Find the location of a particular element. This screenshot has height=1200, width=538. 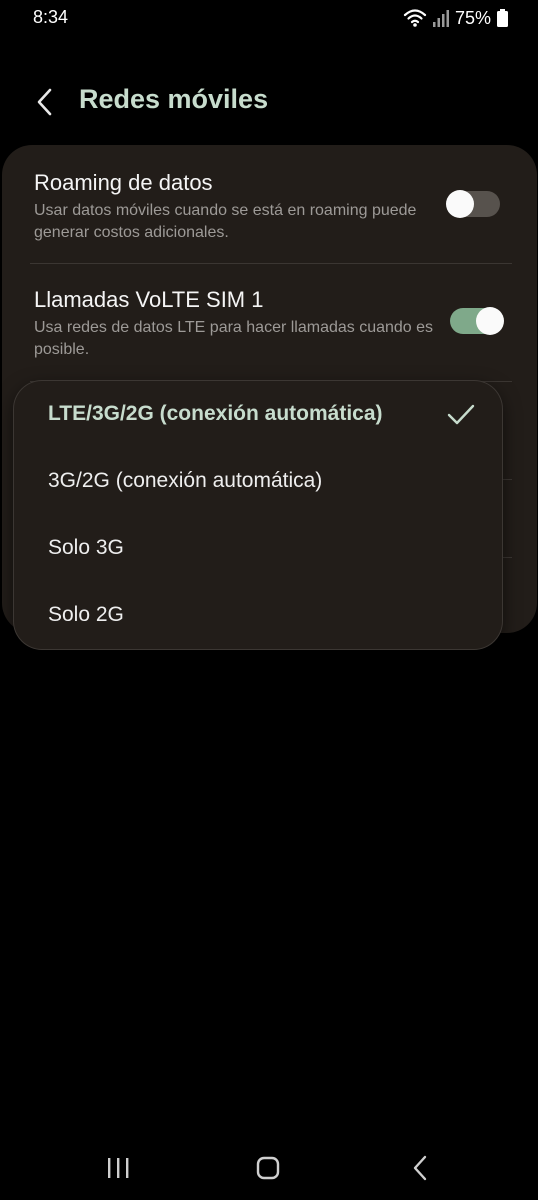

network-option-lte-3g-2g: LTE/3G/2G (conexión automática) is located at coordinates (258, 415).